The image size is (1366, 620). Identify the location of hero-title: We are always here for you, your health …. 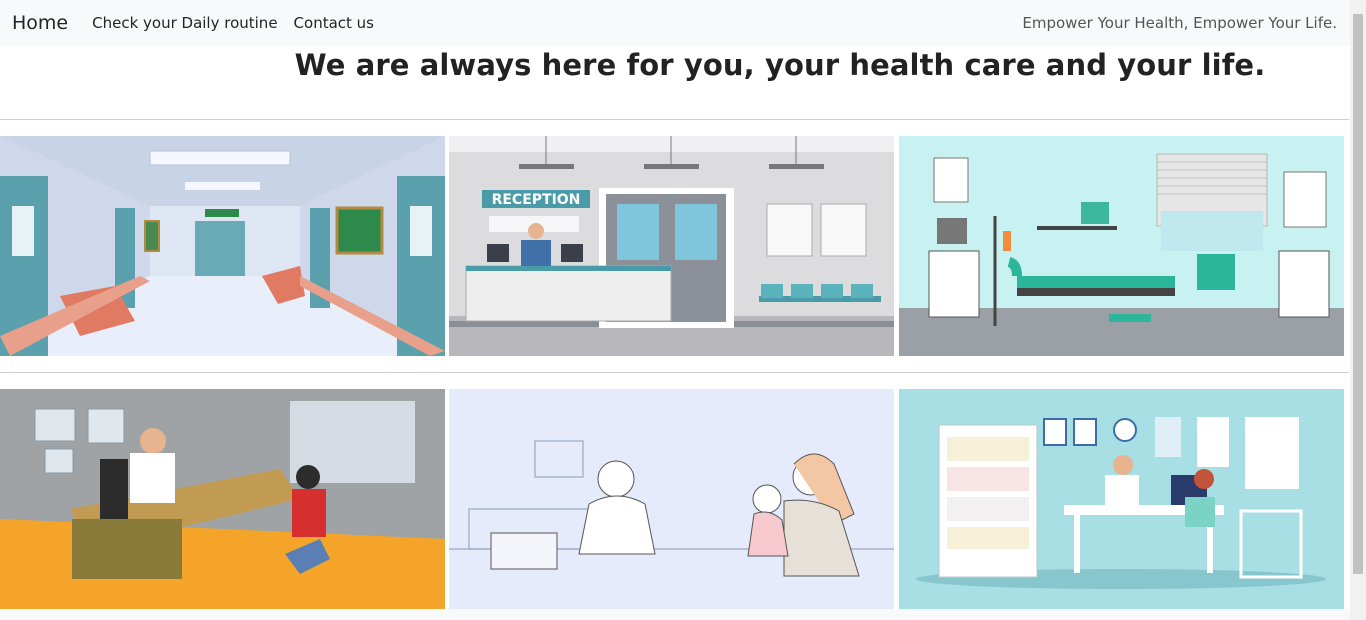
(780, 65).